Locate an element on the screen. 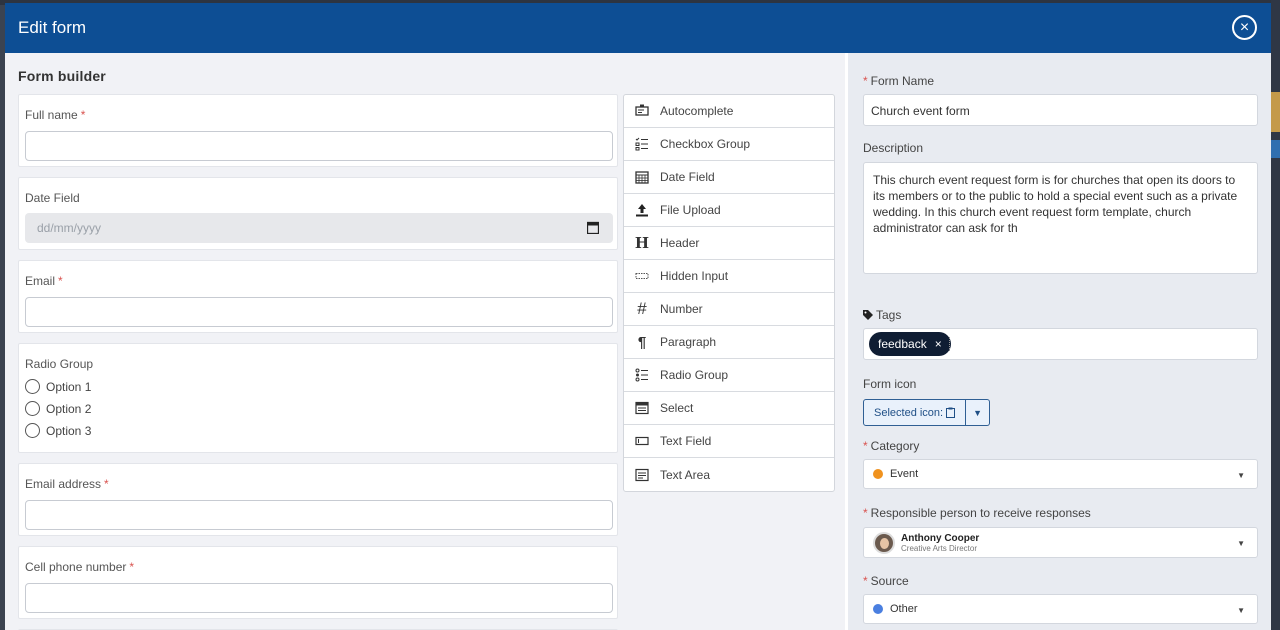 This screenshot has width=1280, height=630. form-builder-title: Form builder is located at coordinates (62, 76).